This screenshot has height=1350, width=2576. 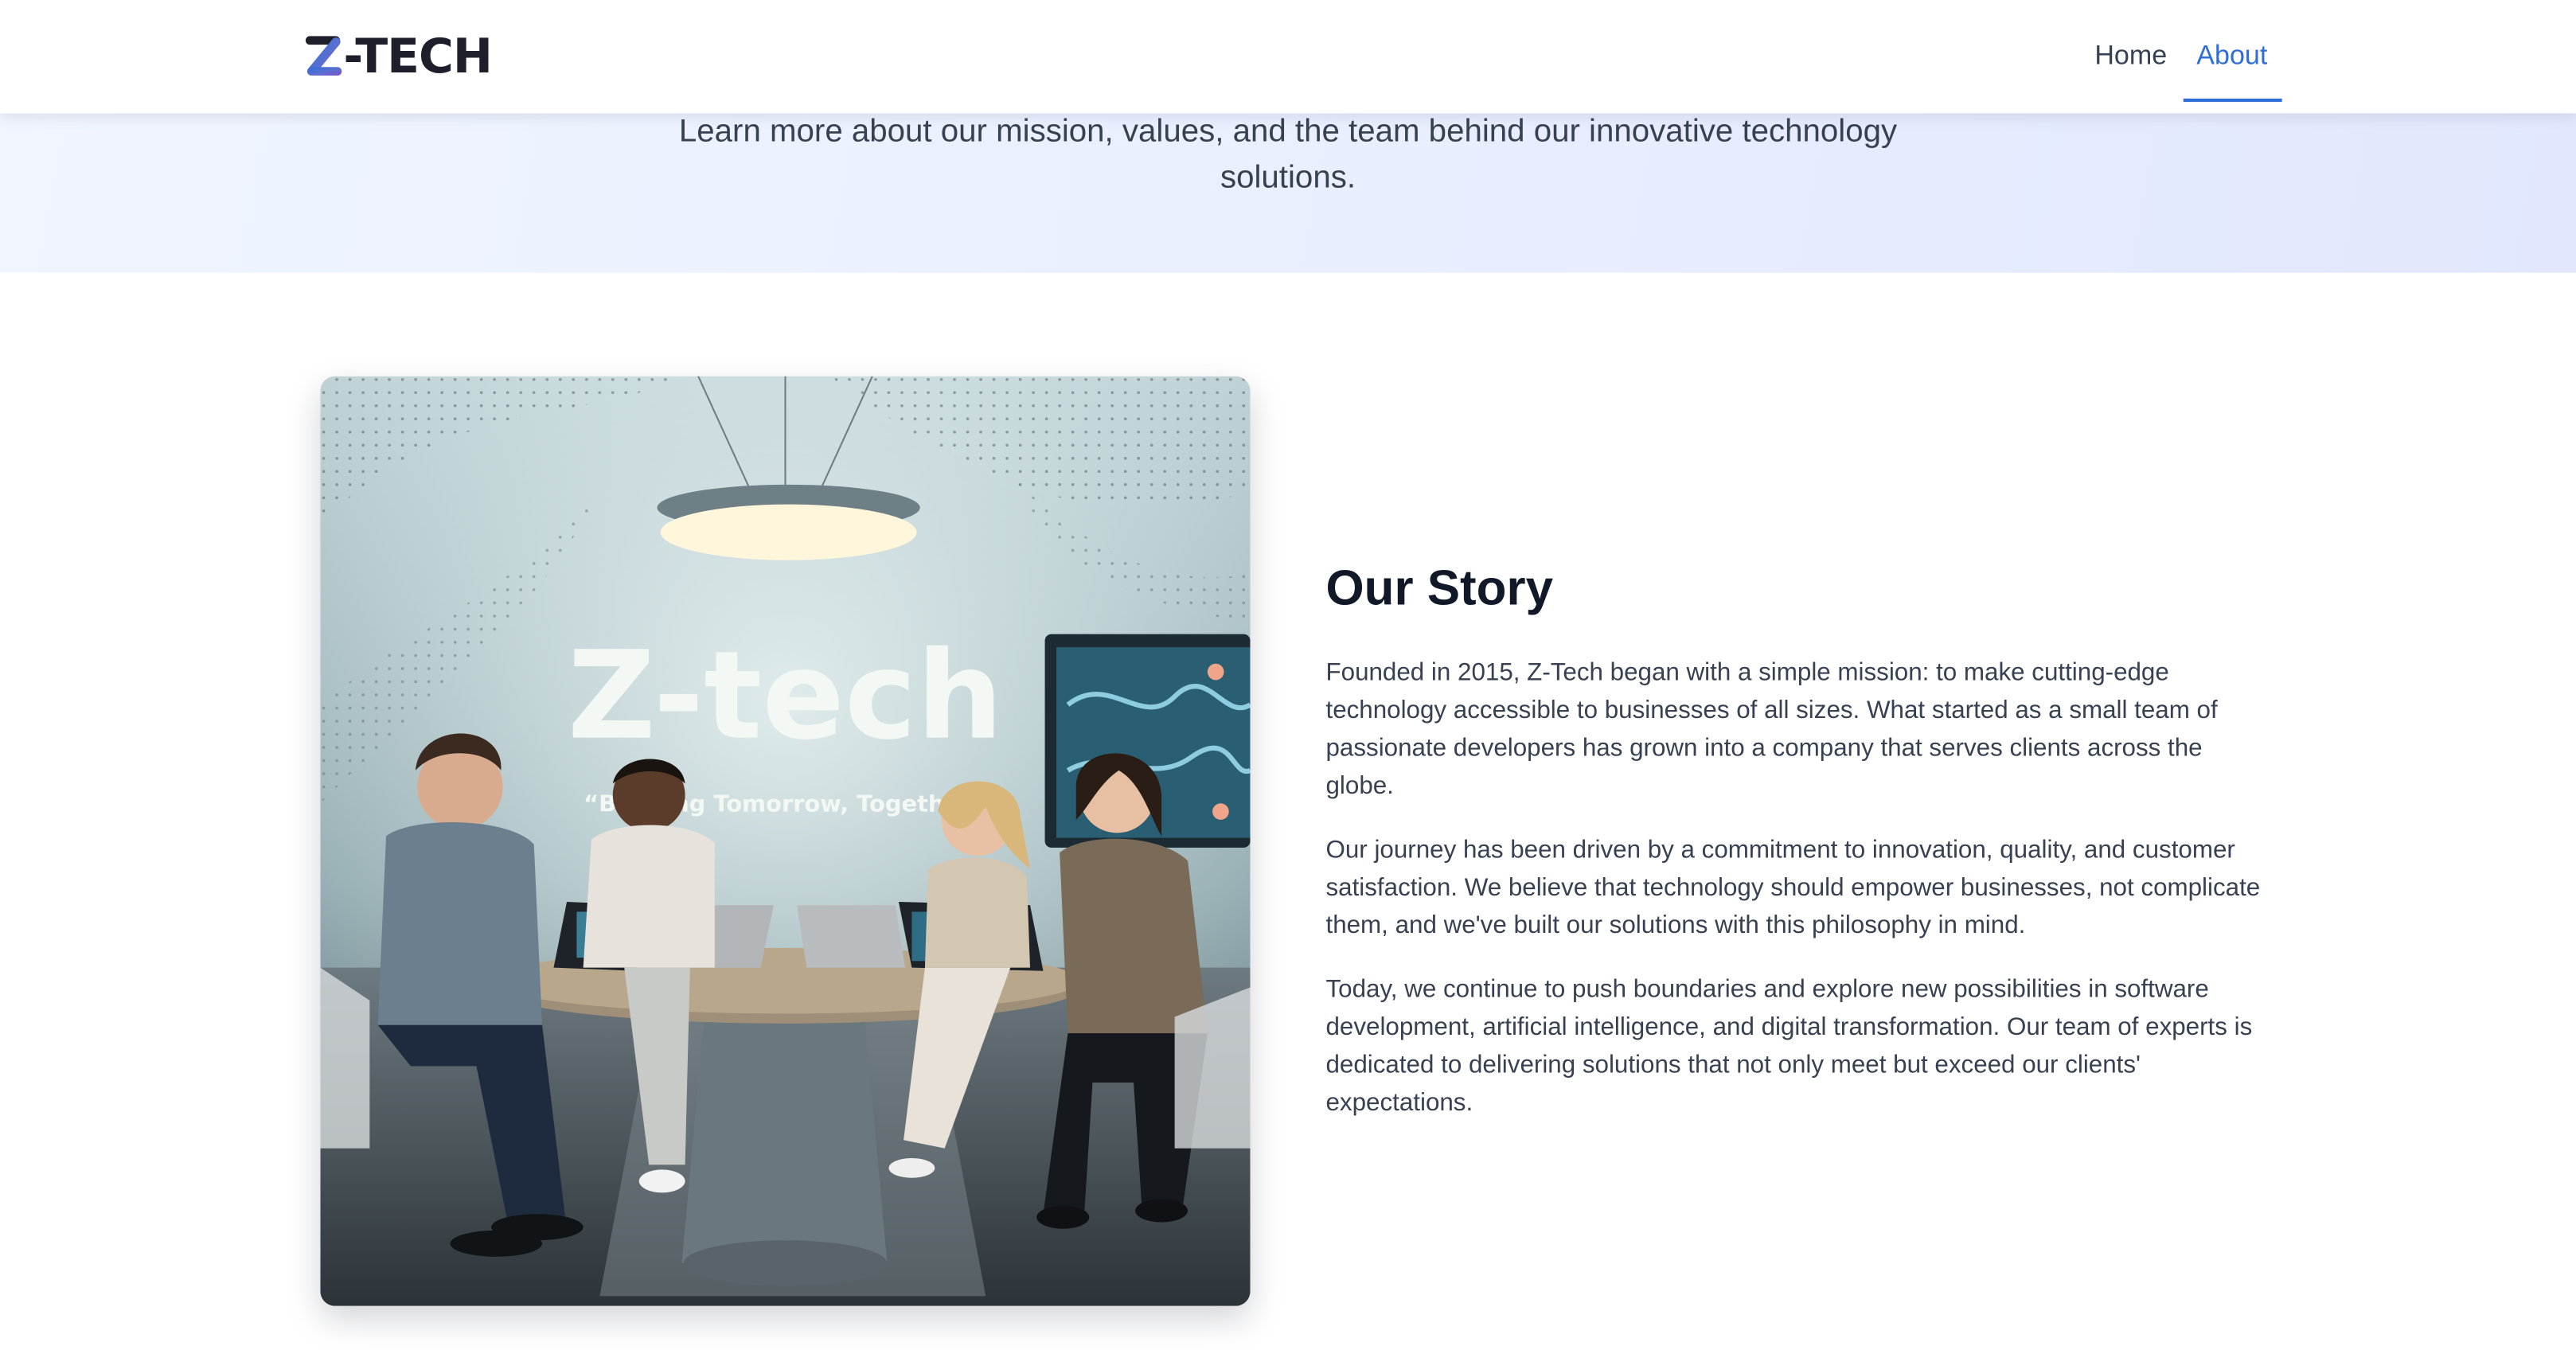 I want to click on story-title: Our Story, so click(x=1439, y=588).